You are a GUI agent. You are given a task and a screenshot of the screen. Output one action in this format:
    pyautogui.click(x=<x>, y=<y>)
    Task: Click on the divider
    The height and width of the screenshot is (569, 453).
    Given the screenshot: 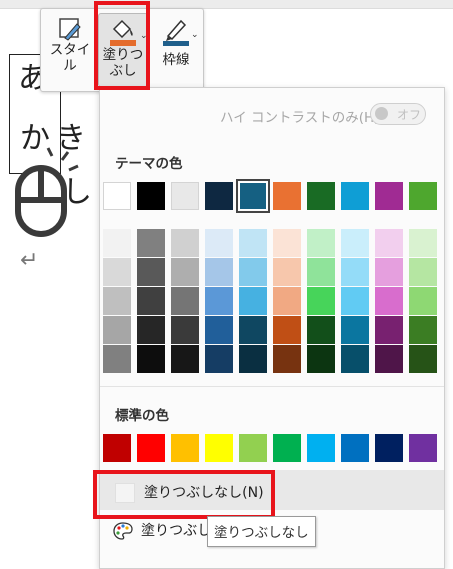 What is the action you would take?
    pyautogui.click(x=272, y=386)
    